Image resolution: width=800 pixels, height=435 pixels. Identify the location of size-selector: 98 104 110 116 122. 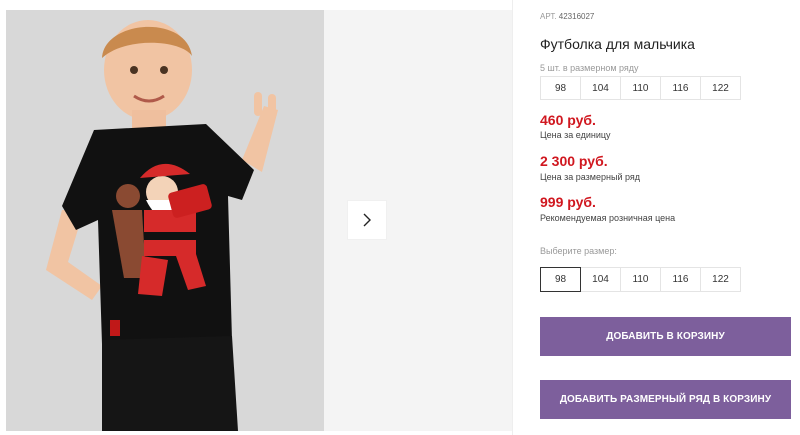
(640, 279).